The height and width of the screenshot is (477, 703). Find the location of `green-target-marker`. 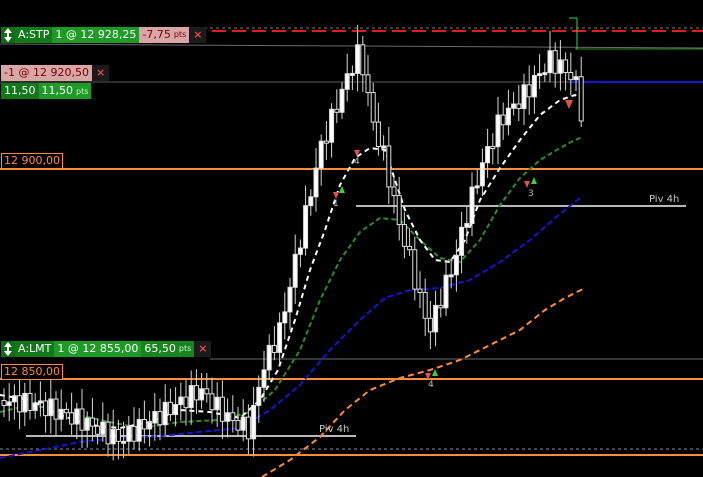

green-target-marker is located at coordinates (573, 33).